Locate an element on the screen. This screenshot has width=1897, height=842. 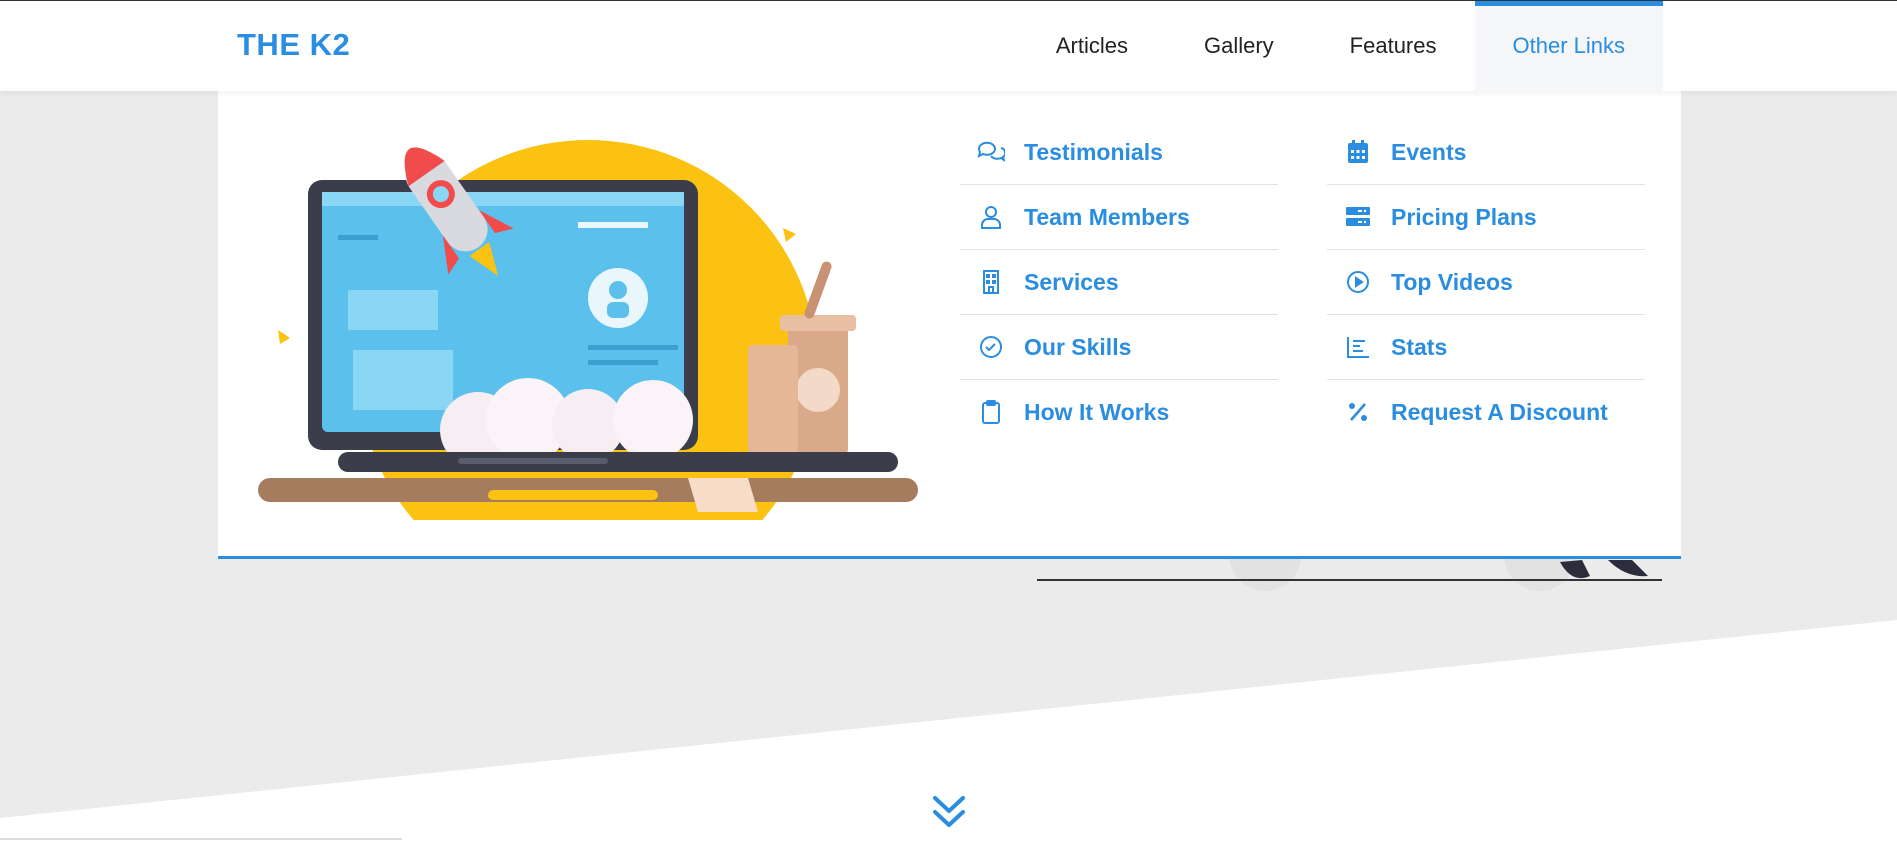
scroll-down-chevron-icon is located at coordinates (949, 812).